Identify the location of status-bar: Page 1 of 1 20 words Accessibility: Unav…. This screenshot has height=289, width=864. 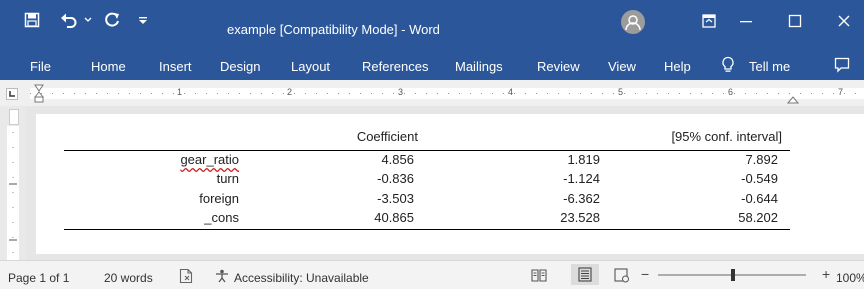
(432, 274).